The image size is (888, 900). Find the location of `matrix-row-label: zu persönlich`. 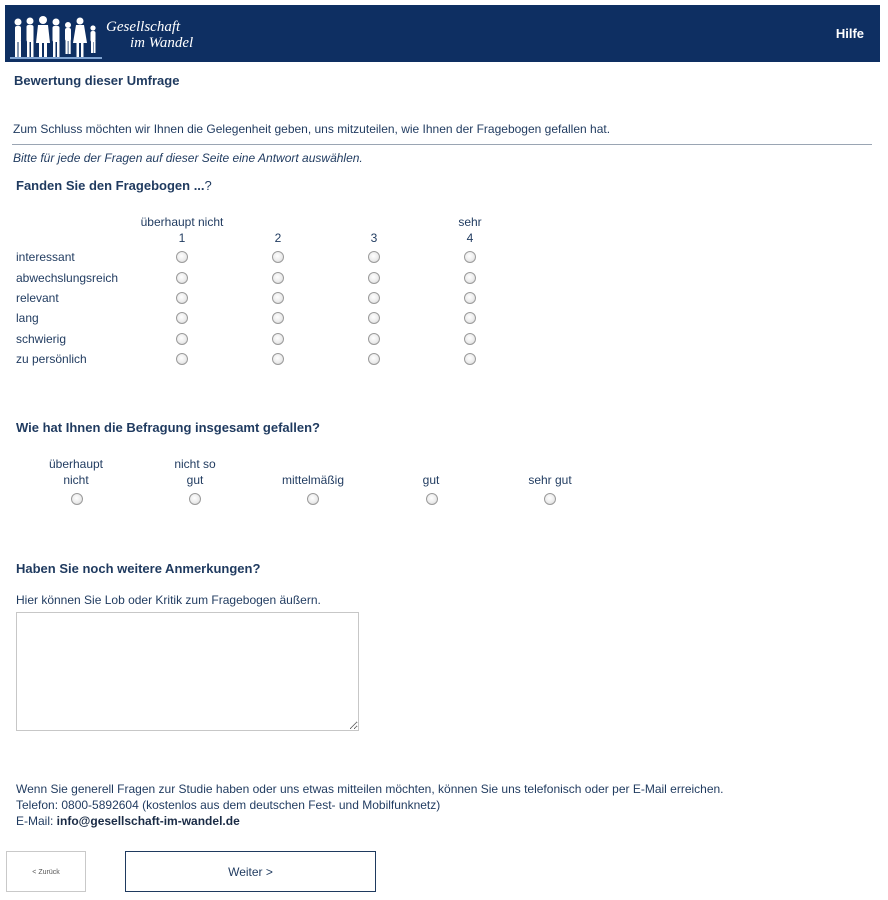

matrix-row-label: zu persönlich is located at coordinates (51, 359).